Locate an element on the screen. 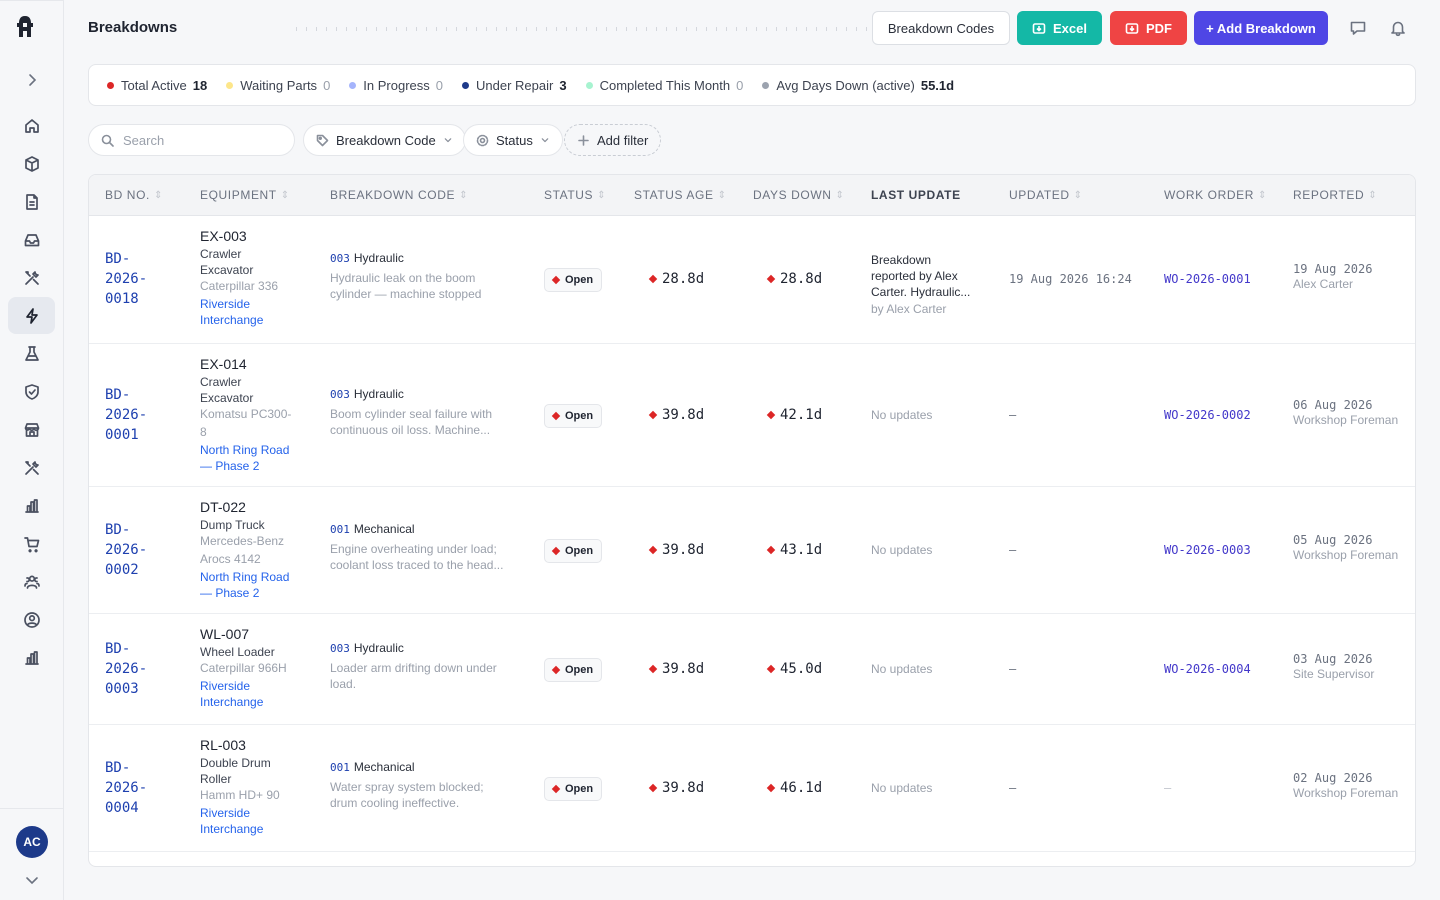  reported-date: 06 Aug 2026 is located at coordinates (1333, 404).